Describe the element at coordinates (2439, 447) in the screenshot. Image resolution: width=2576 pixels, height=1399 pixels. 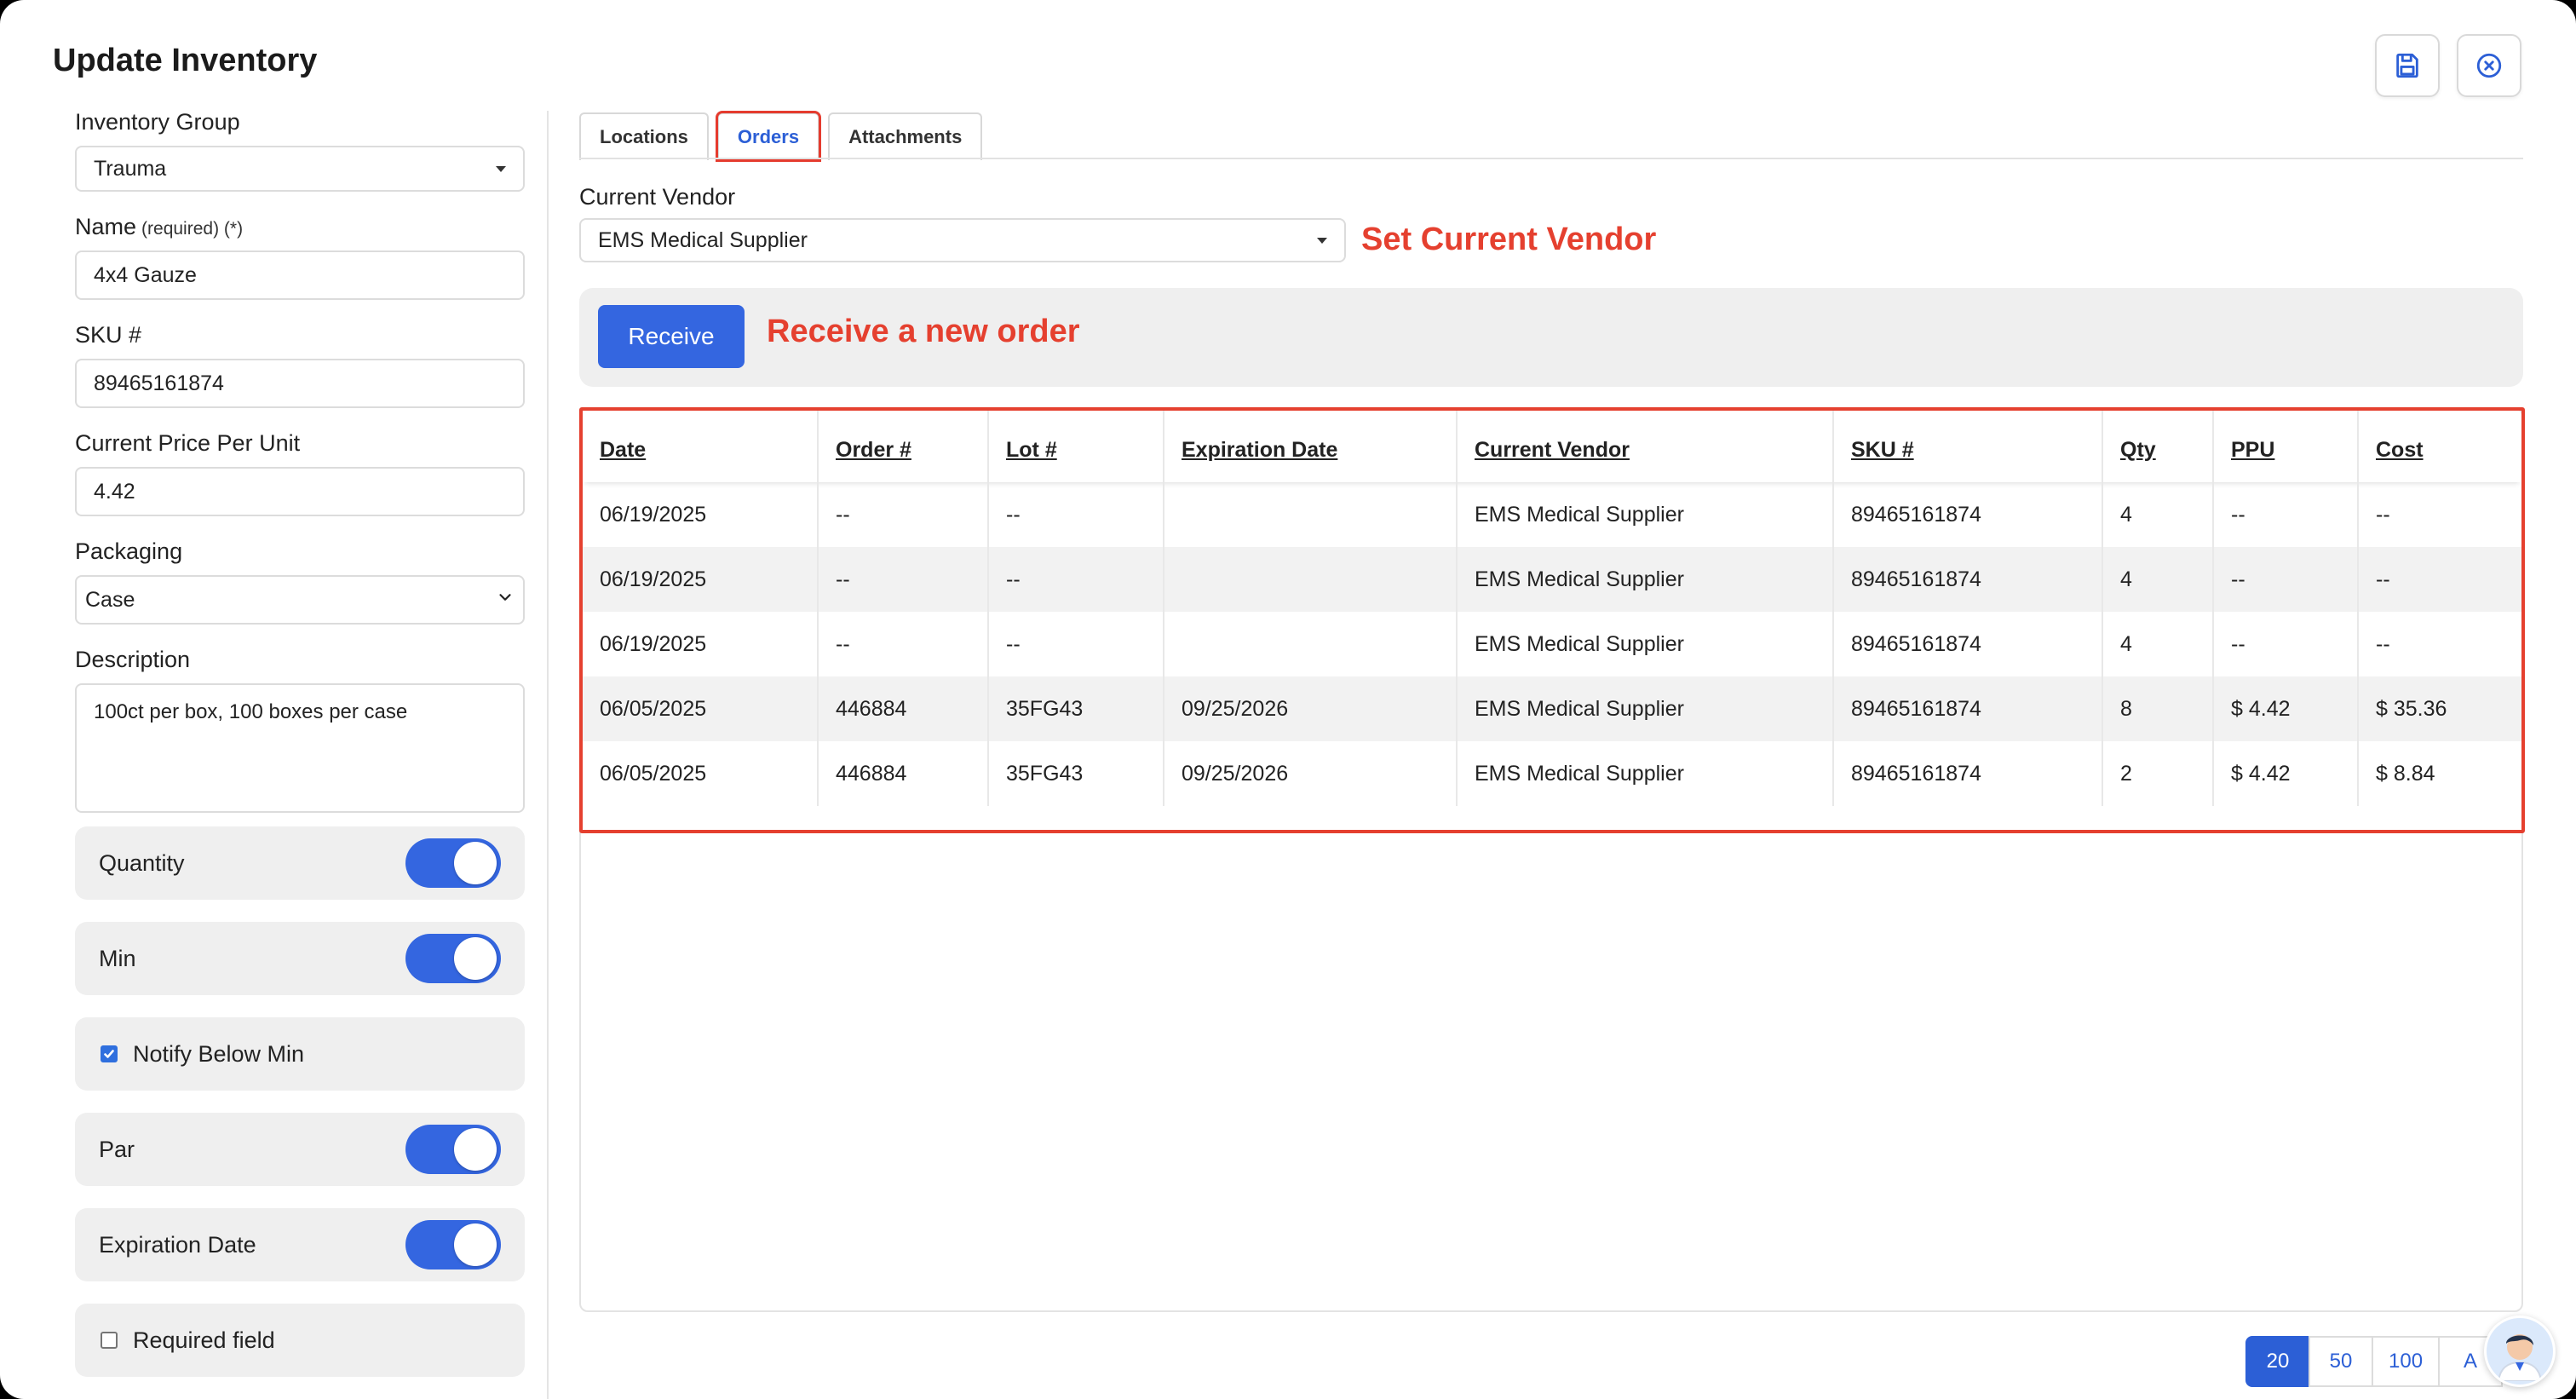
I see `column-header: Cost` at that location.